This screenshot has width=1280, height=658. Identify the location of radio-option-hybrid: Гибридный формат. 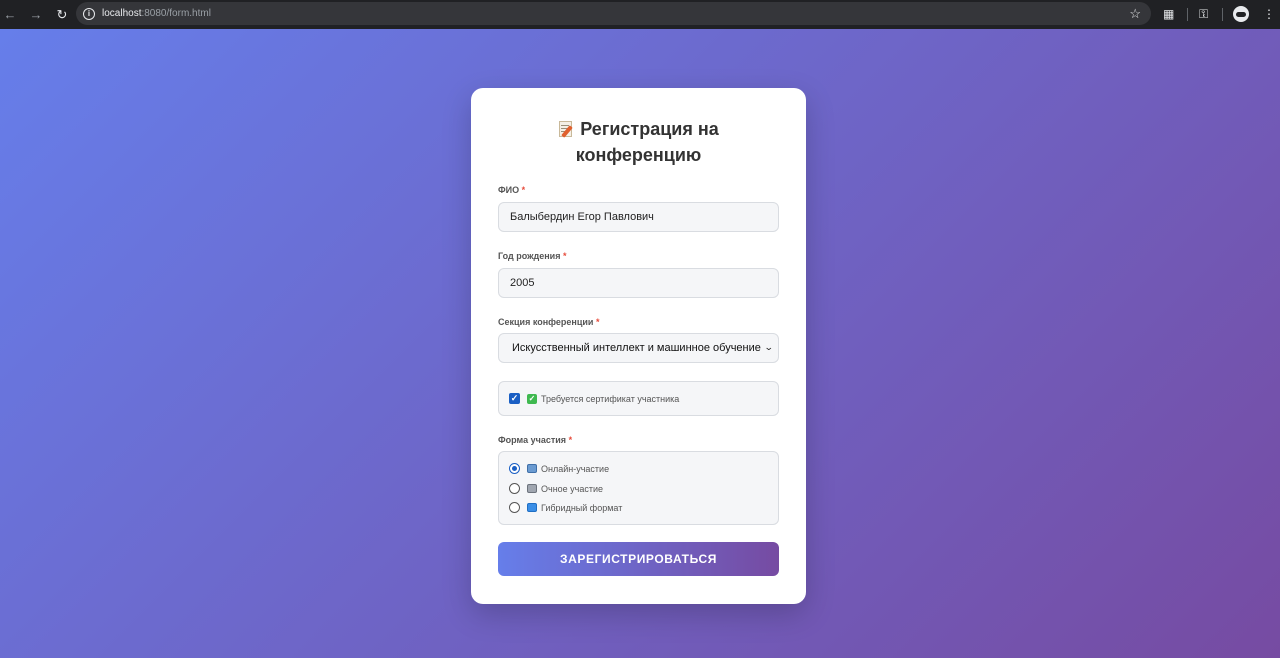
(639, 508).